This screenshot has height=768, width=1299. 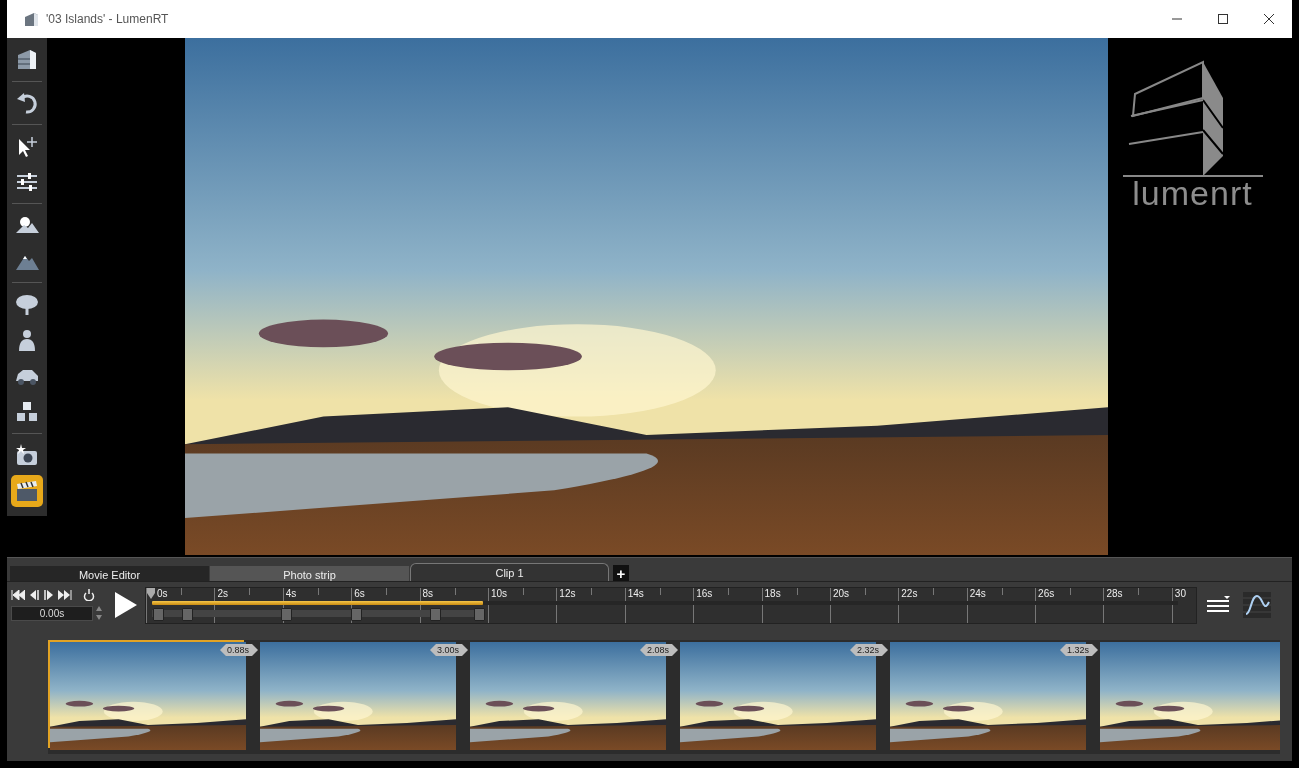 I want to click on play-button, so click(x=126, y=605).